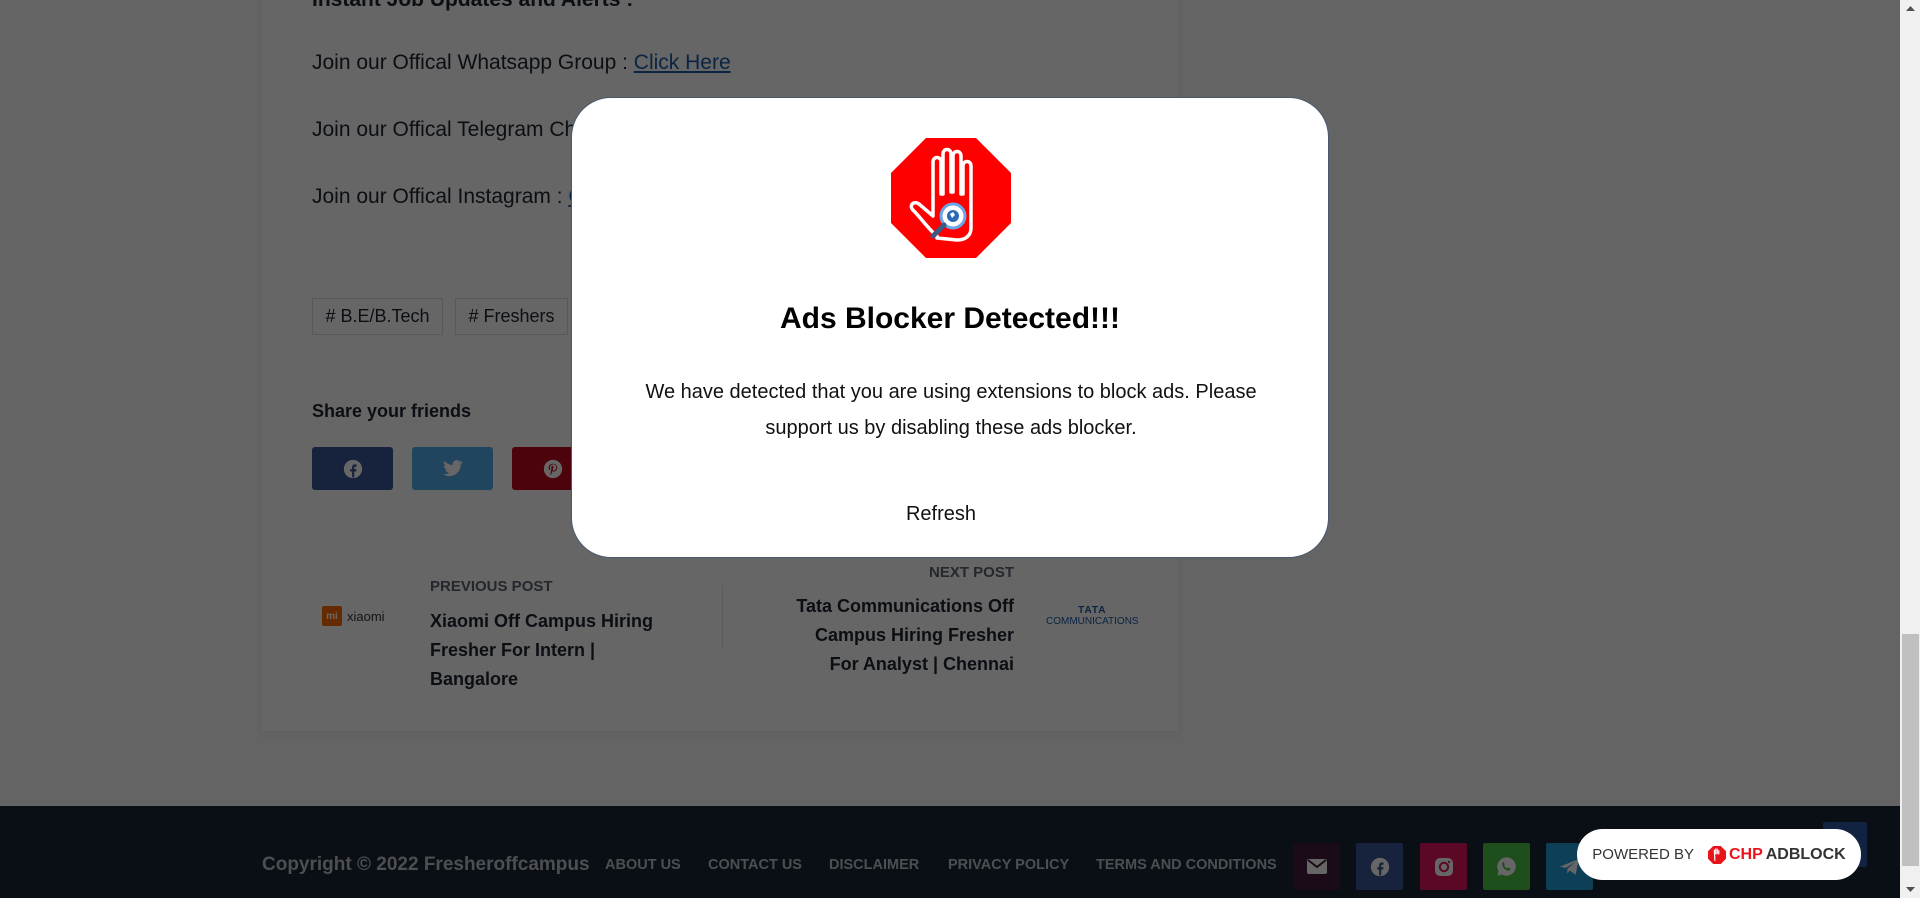 Image resolution: width=1920 pixels, height=898 pixels. I want to click on modal-title: Ads Blocker Detected!!!, so click(950, 318).